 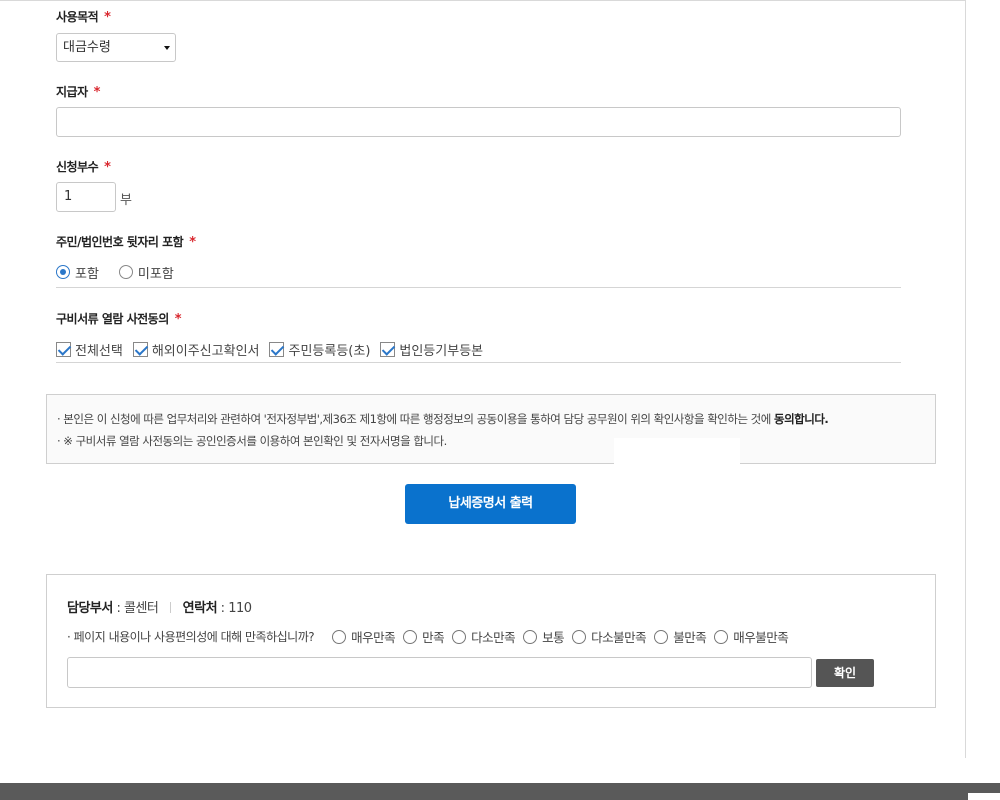 I want to click on docs-consent-checkbox-group: 전체선택 해외이주신고확인서 주민등록등(초) 법인등기부등본, so click(x=274, y=349).